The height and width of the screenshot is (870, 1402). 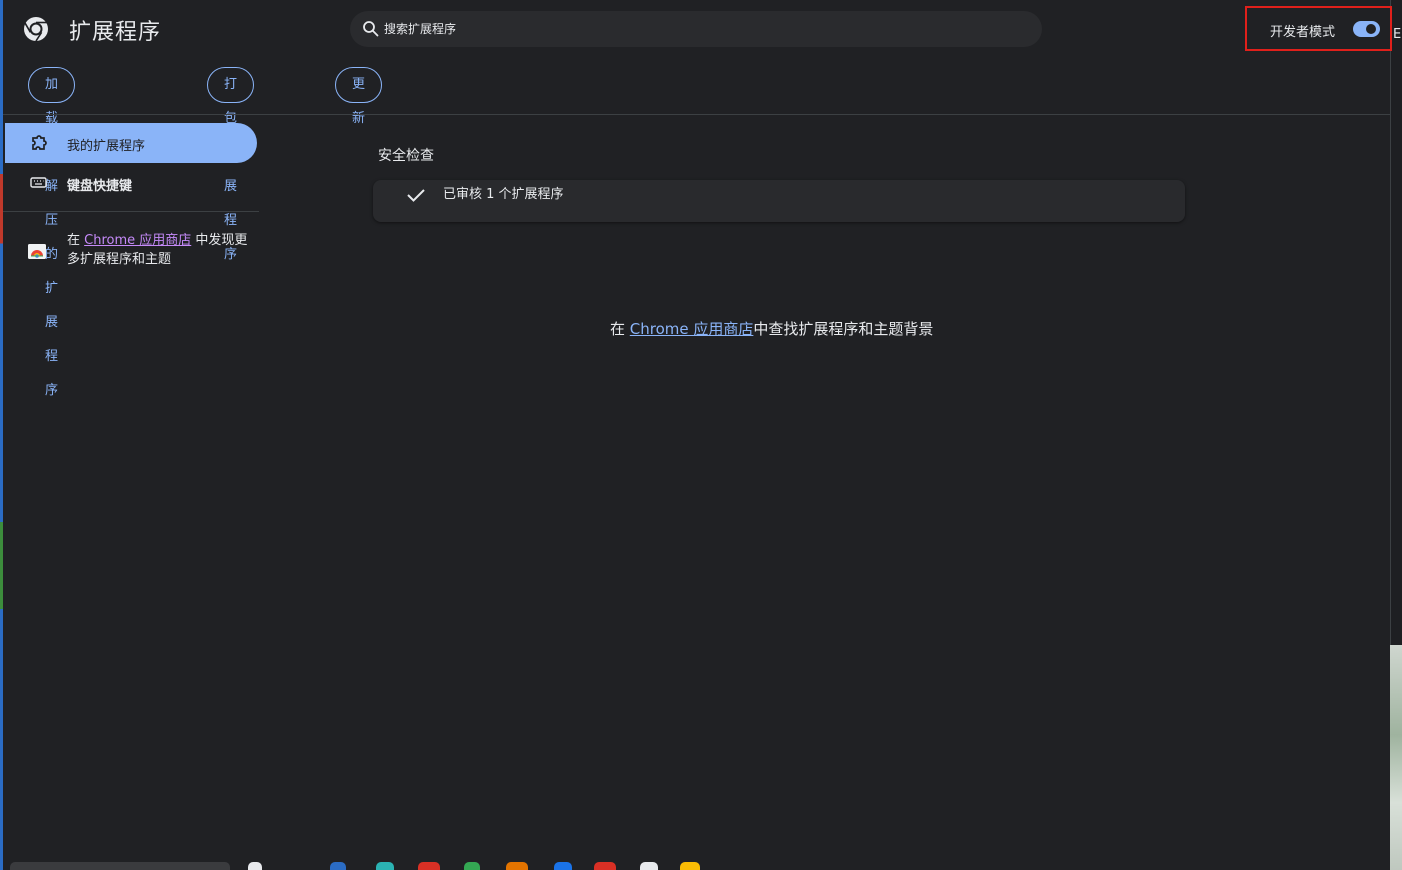 I want to click on taskbar-peek, so click(x=701, y=864).